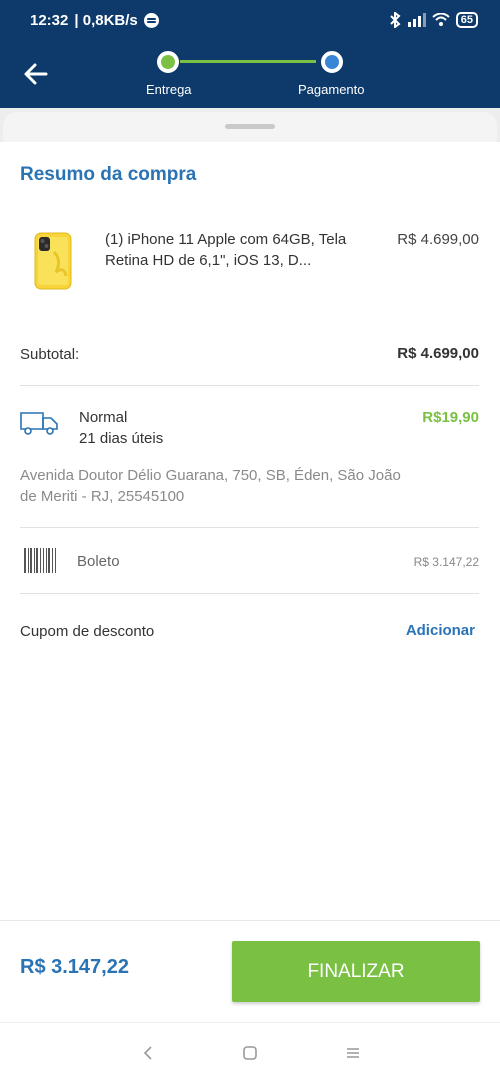 The height and width of the screenshot is (1082, 500). Describe the element at coordinates (49, 20) in the screenshot. I see `status-time: 12:32` at that location.